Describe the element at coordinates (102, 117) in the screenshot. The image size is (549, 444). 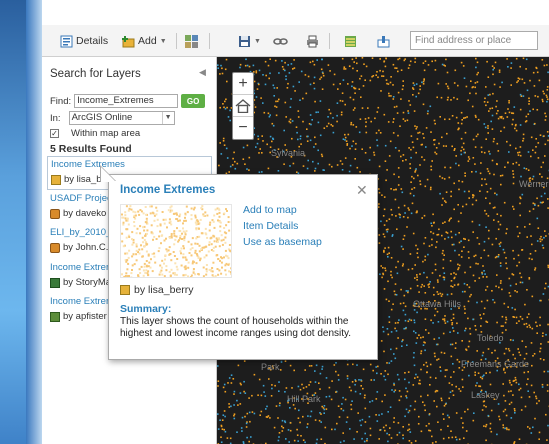
I see `search-scope-value: ArcGIS Online` at that location.